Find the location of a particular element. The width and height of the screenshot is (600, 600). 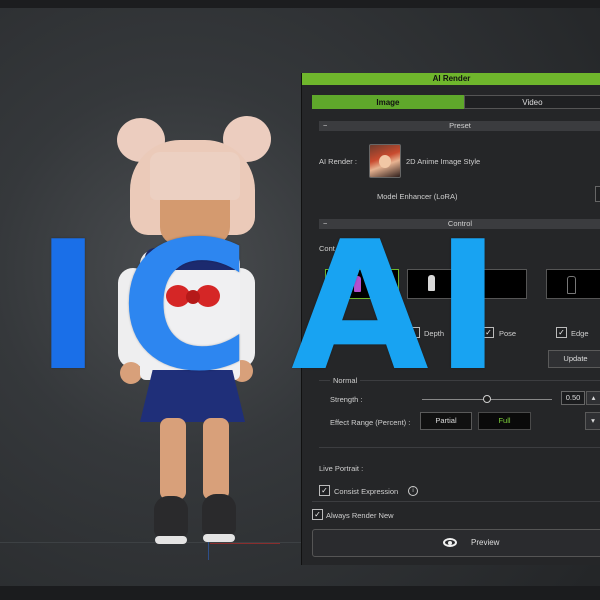

info-icon: i is located at coordinates (413, 491).